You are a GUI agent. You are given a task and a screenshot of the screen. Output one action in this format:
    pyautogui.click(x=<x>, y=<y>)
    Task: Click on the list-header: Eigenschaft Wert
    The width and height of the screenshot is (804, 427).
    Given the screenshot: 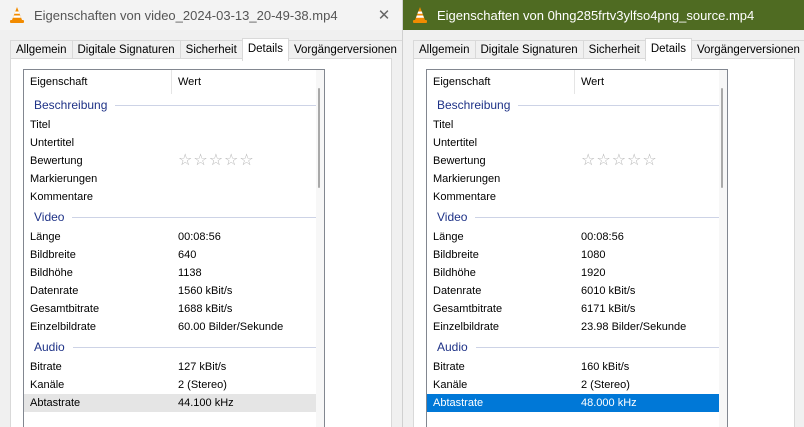 What is the action you would take?
    pyautogui.click(x=174, y=82)
    